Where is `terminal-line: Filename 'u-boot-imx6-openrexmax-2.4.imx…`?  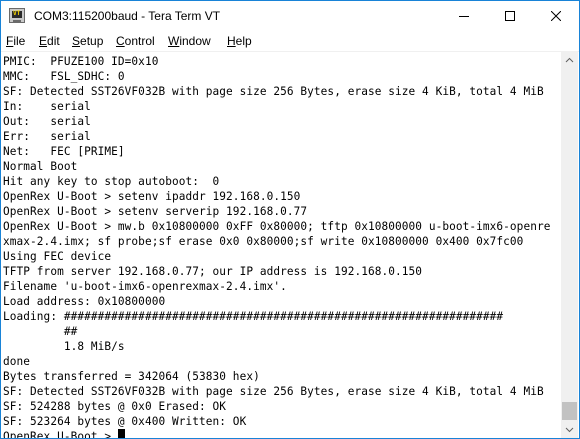
terminal-line: Filename 'u-boot-imx6-openrexmax-2.4.imx… is located at coordinates (145, 286).